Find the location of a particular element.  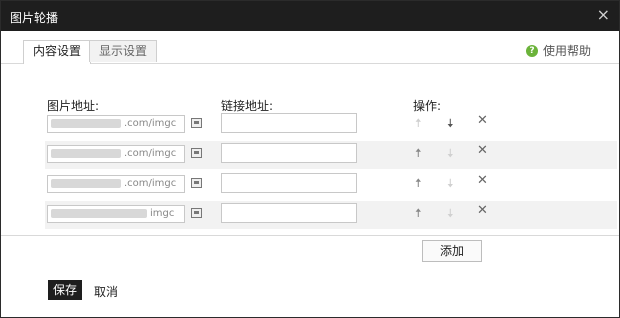

divider is located at coordinates (310, 235).